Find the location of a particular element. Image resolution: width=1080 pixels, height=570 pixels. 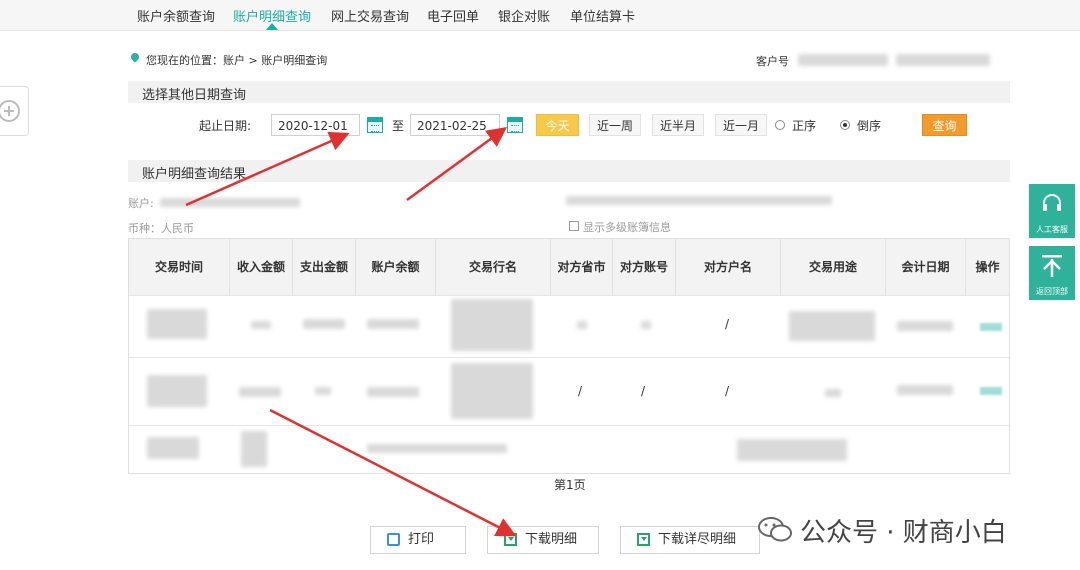

arrow-to-start-date is located at coordinates (267, 169).